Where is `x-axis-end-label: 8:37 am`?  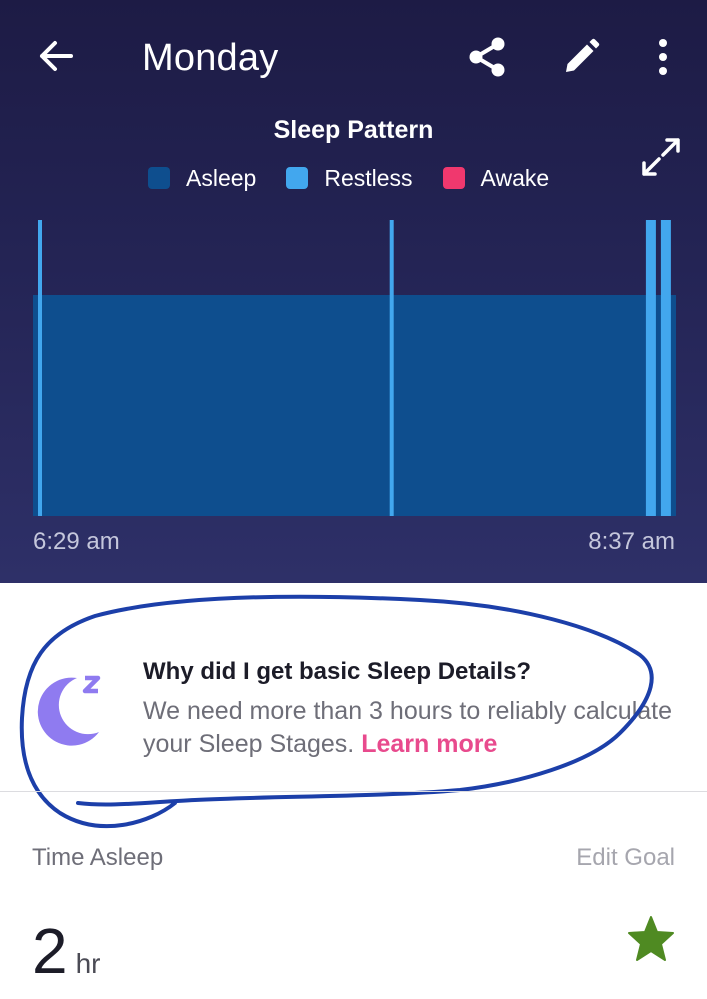
x-axis-end-label: 8:37 am is located at coordinates (631, 541).